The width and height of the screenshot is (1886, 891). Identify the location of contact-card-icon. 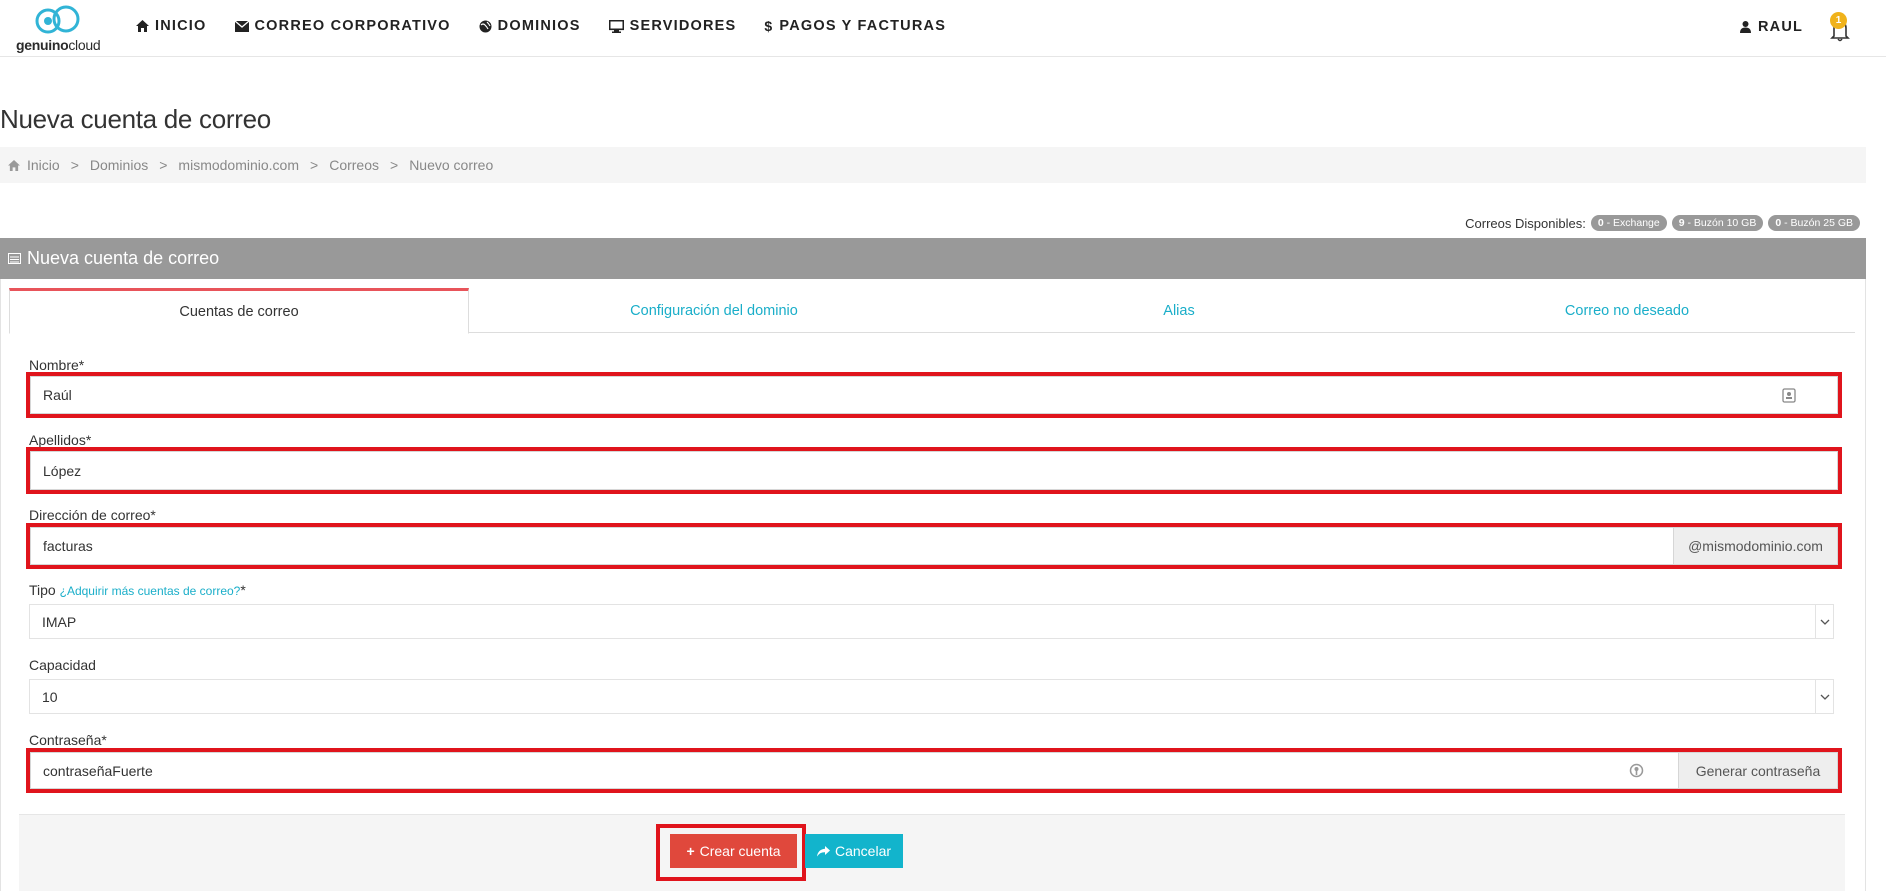
(1789, 395).